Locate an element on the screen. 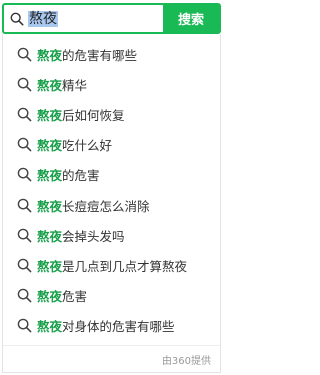  suggestion-item: 熬夜 危害 is located at coordinates (111, 296).